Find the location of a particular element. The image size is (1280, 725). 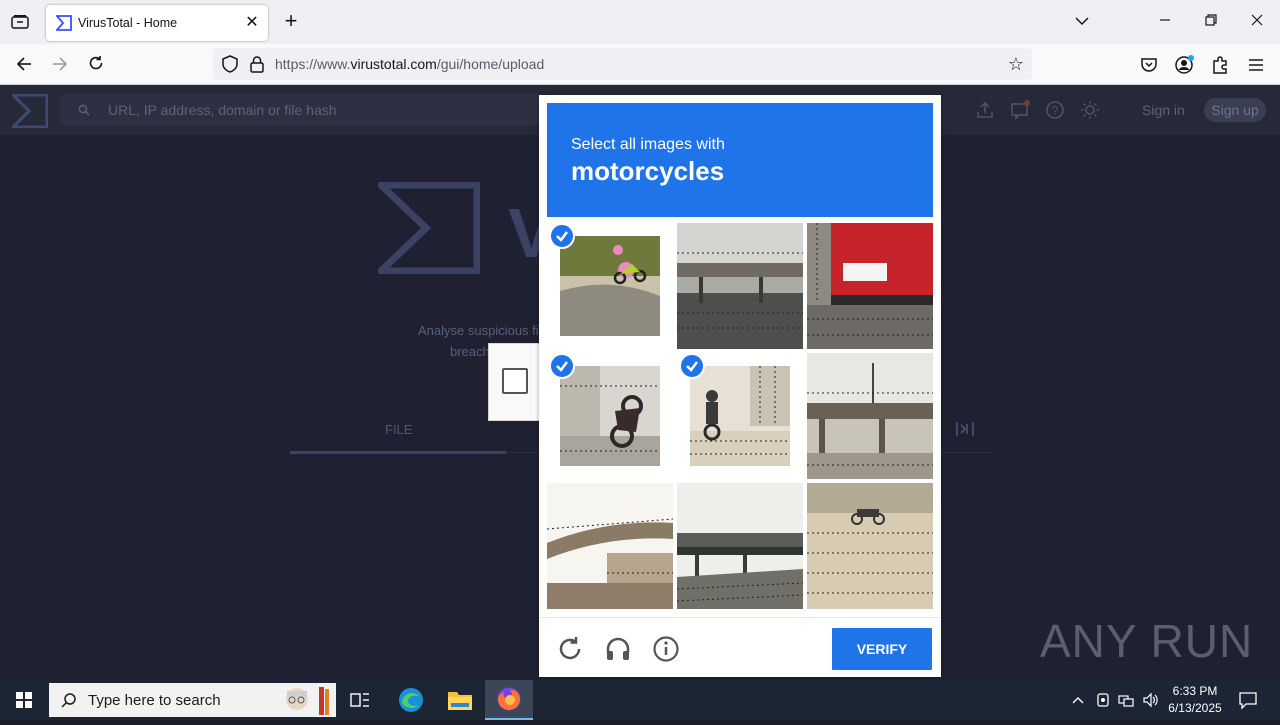

theme-toggle-sun-icon is located at coordinates (1090, 110).